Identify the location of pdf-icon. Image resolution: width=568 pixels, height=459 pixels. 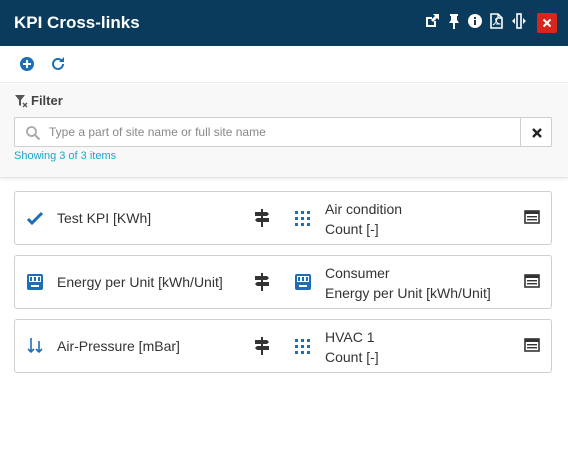
(497, 22).